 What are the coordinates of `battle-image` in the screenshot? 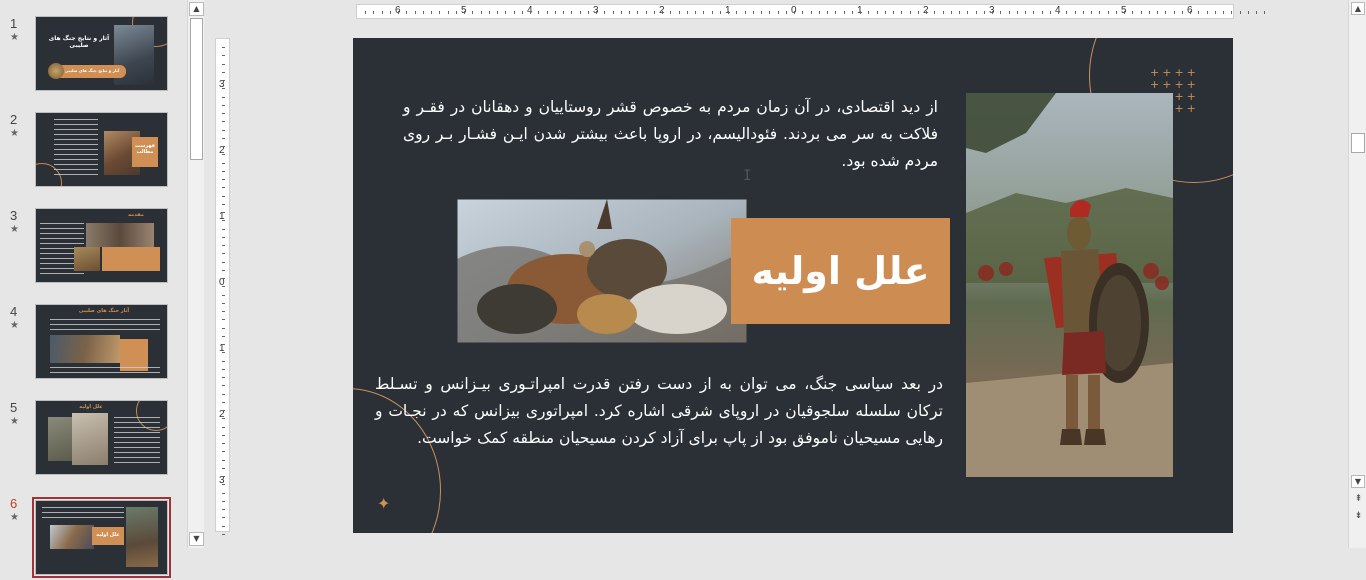 It's located at (85, 349).